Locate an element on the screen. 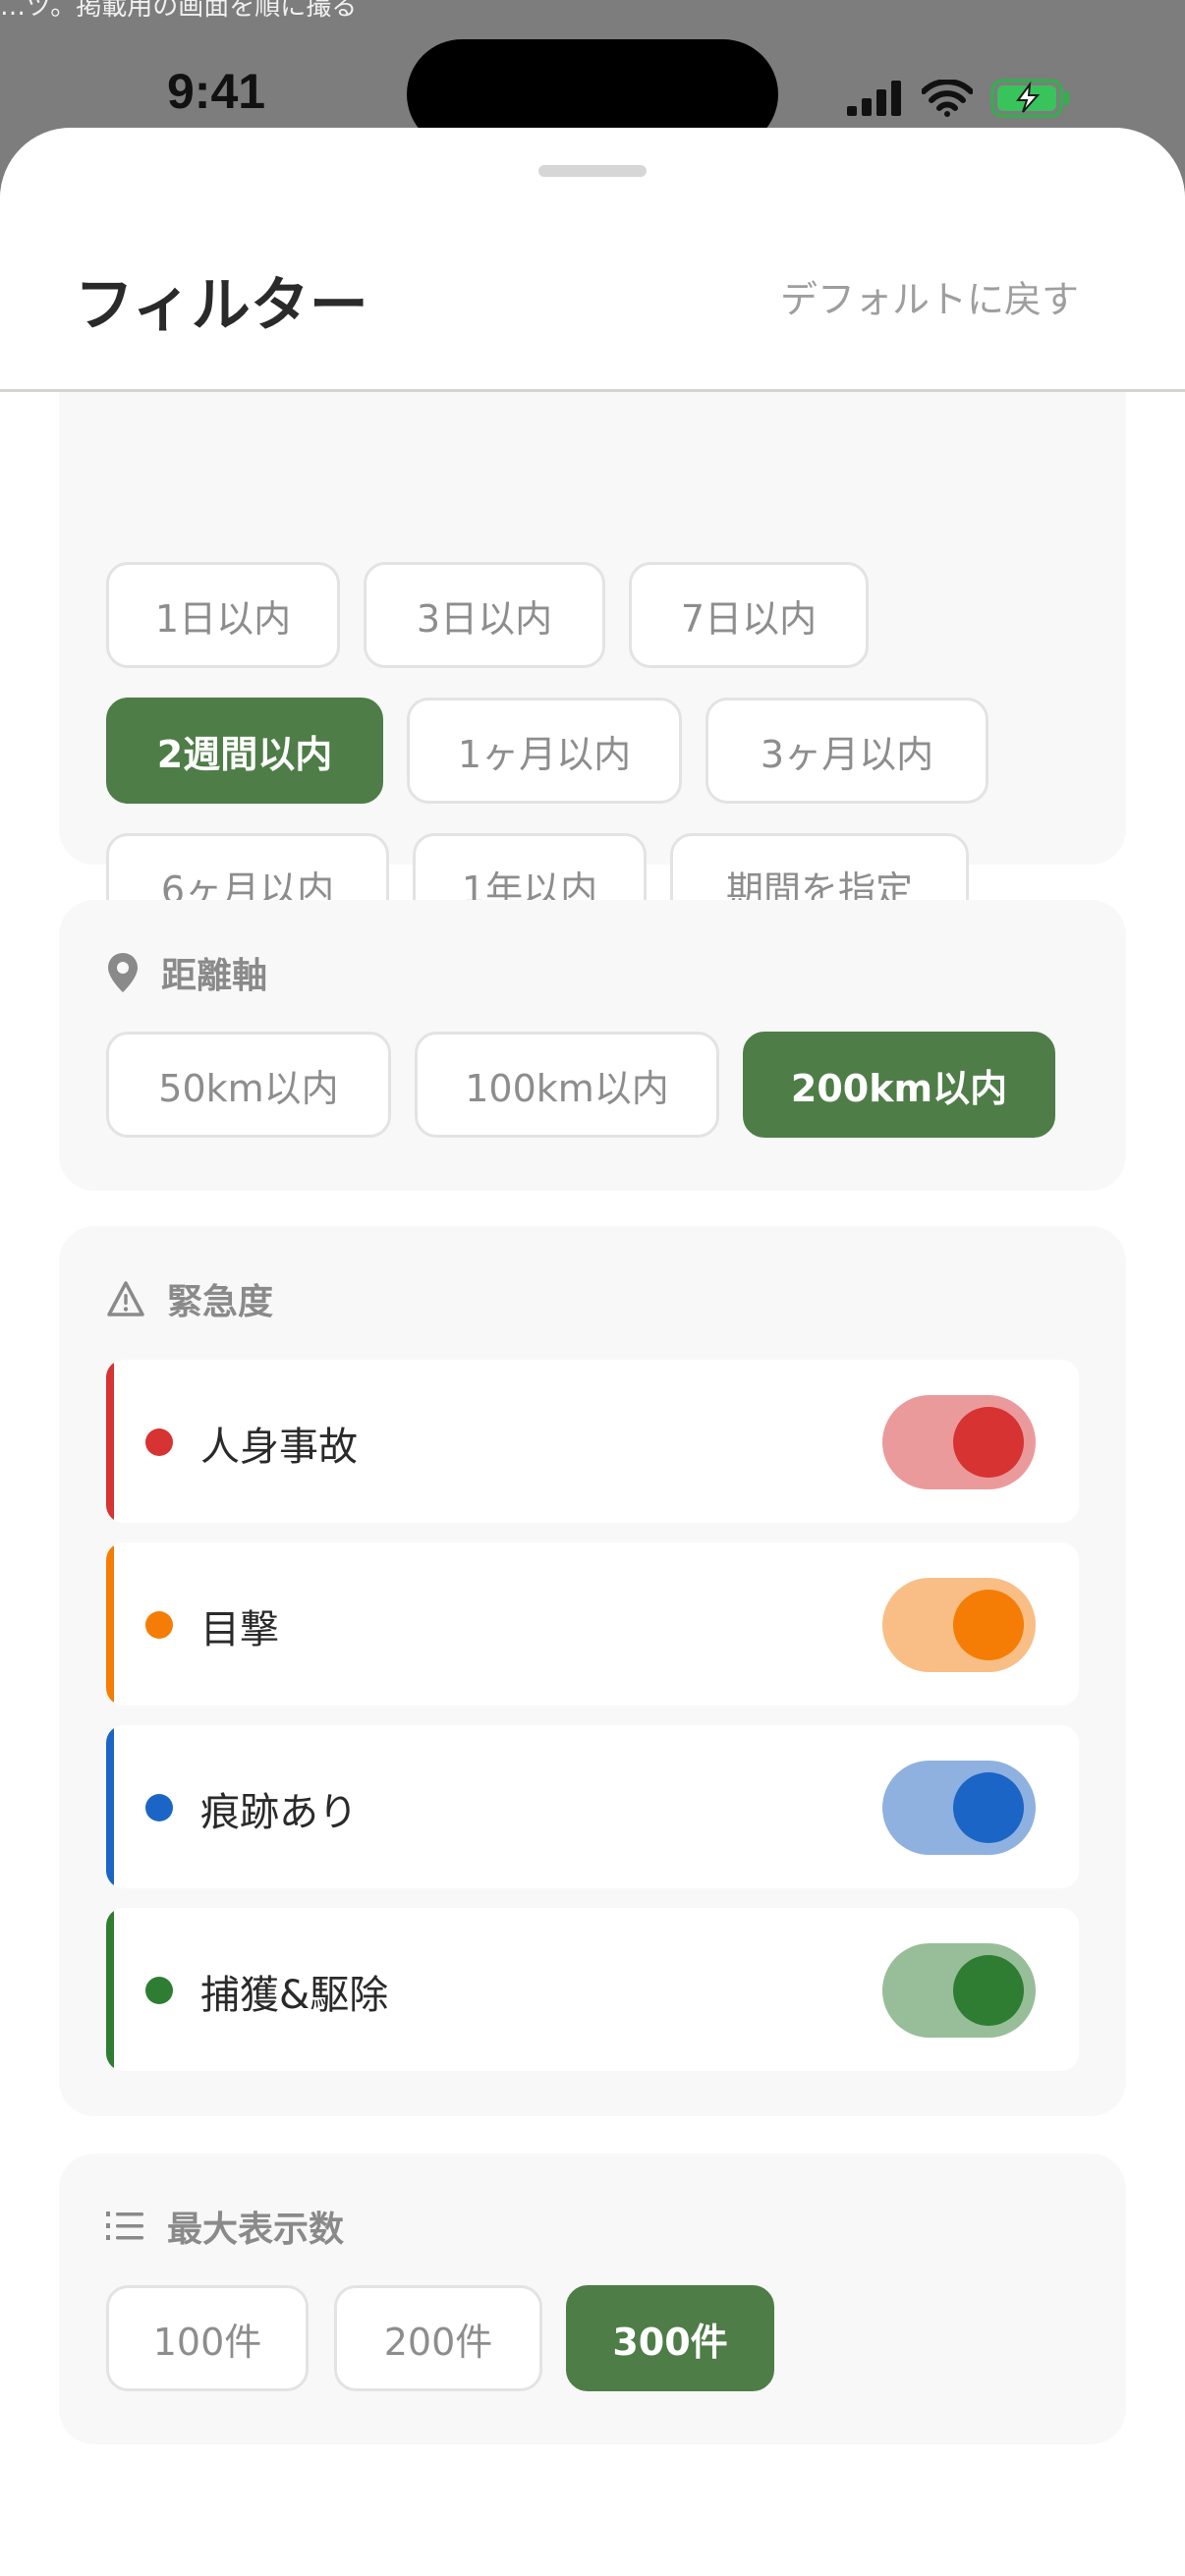 The width and height of the screenshot is (1185, 2576). urgency-header: 緊急度 is located at coordinates (190, 1298).